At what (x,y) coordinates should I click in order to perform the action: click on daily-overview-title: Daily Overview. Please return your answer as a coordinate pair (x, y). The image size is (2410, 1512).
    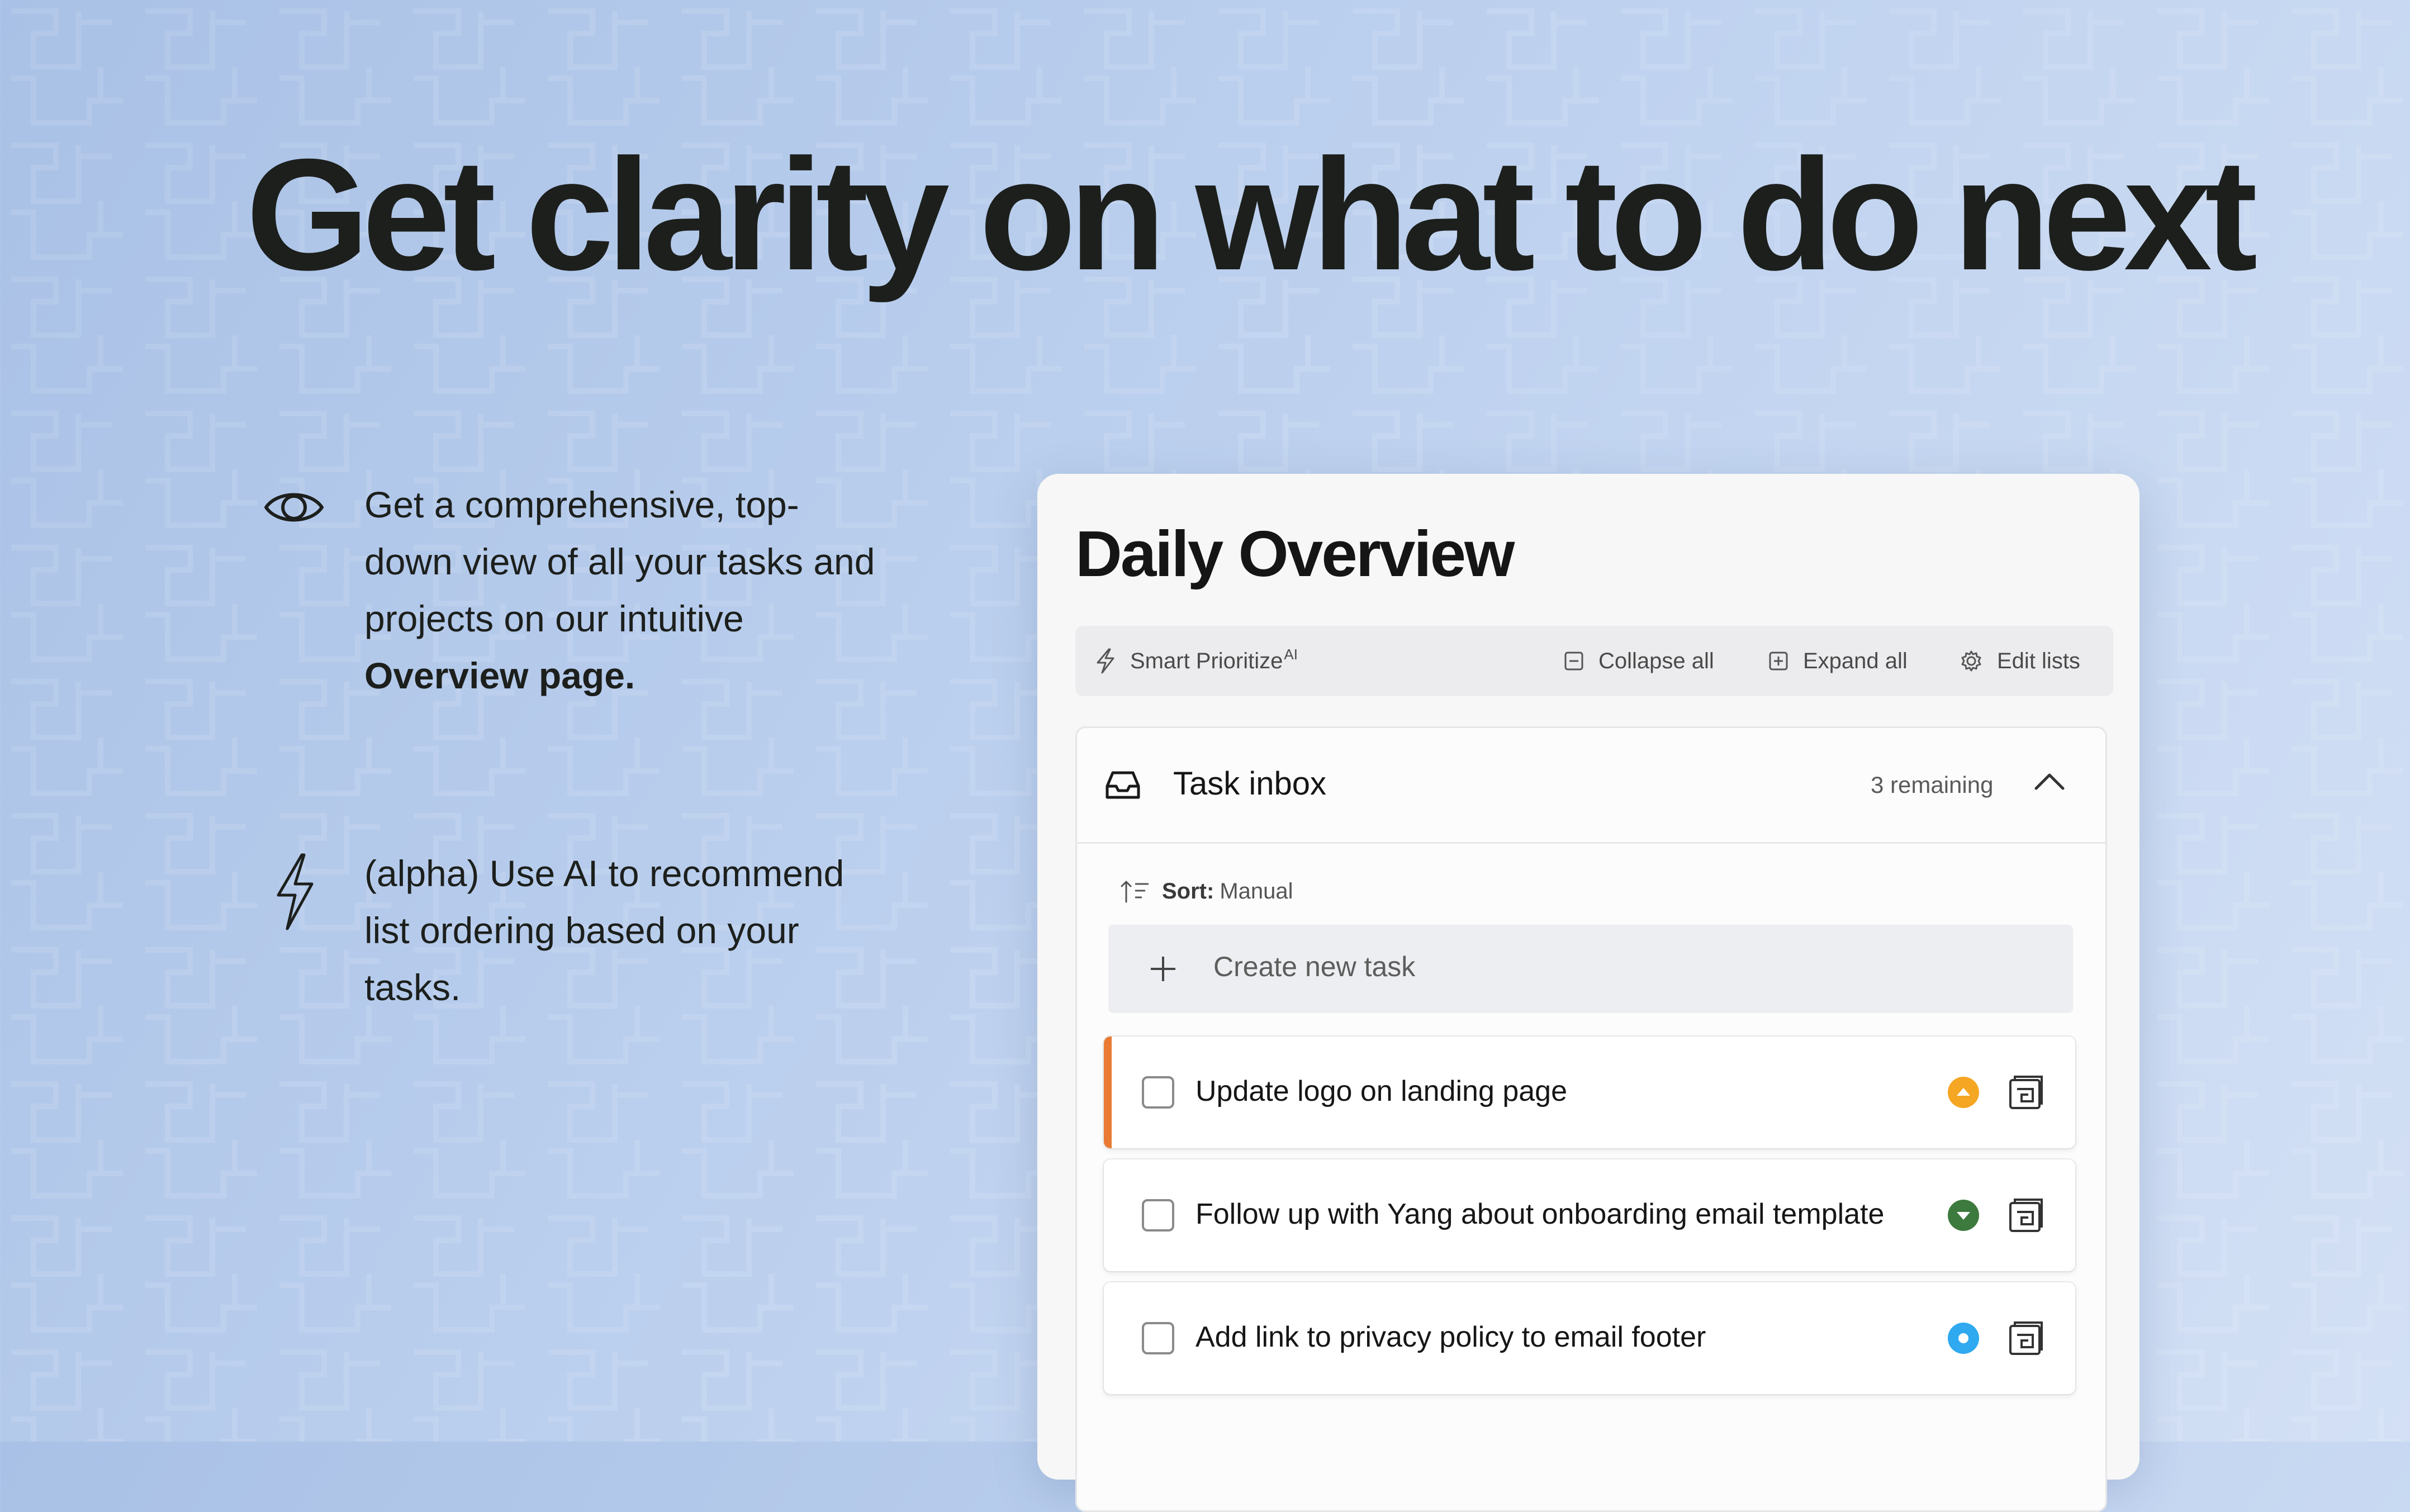
    Looking at the image, I should click on (1295, 553).